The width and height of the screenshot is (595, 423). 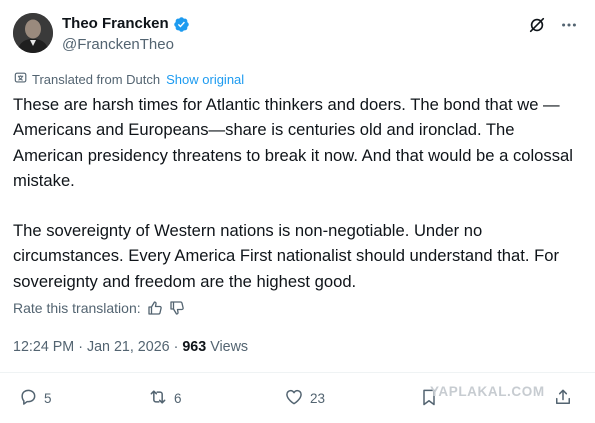 I want to click on bookmark-button, so click(x=429, y=398).